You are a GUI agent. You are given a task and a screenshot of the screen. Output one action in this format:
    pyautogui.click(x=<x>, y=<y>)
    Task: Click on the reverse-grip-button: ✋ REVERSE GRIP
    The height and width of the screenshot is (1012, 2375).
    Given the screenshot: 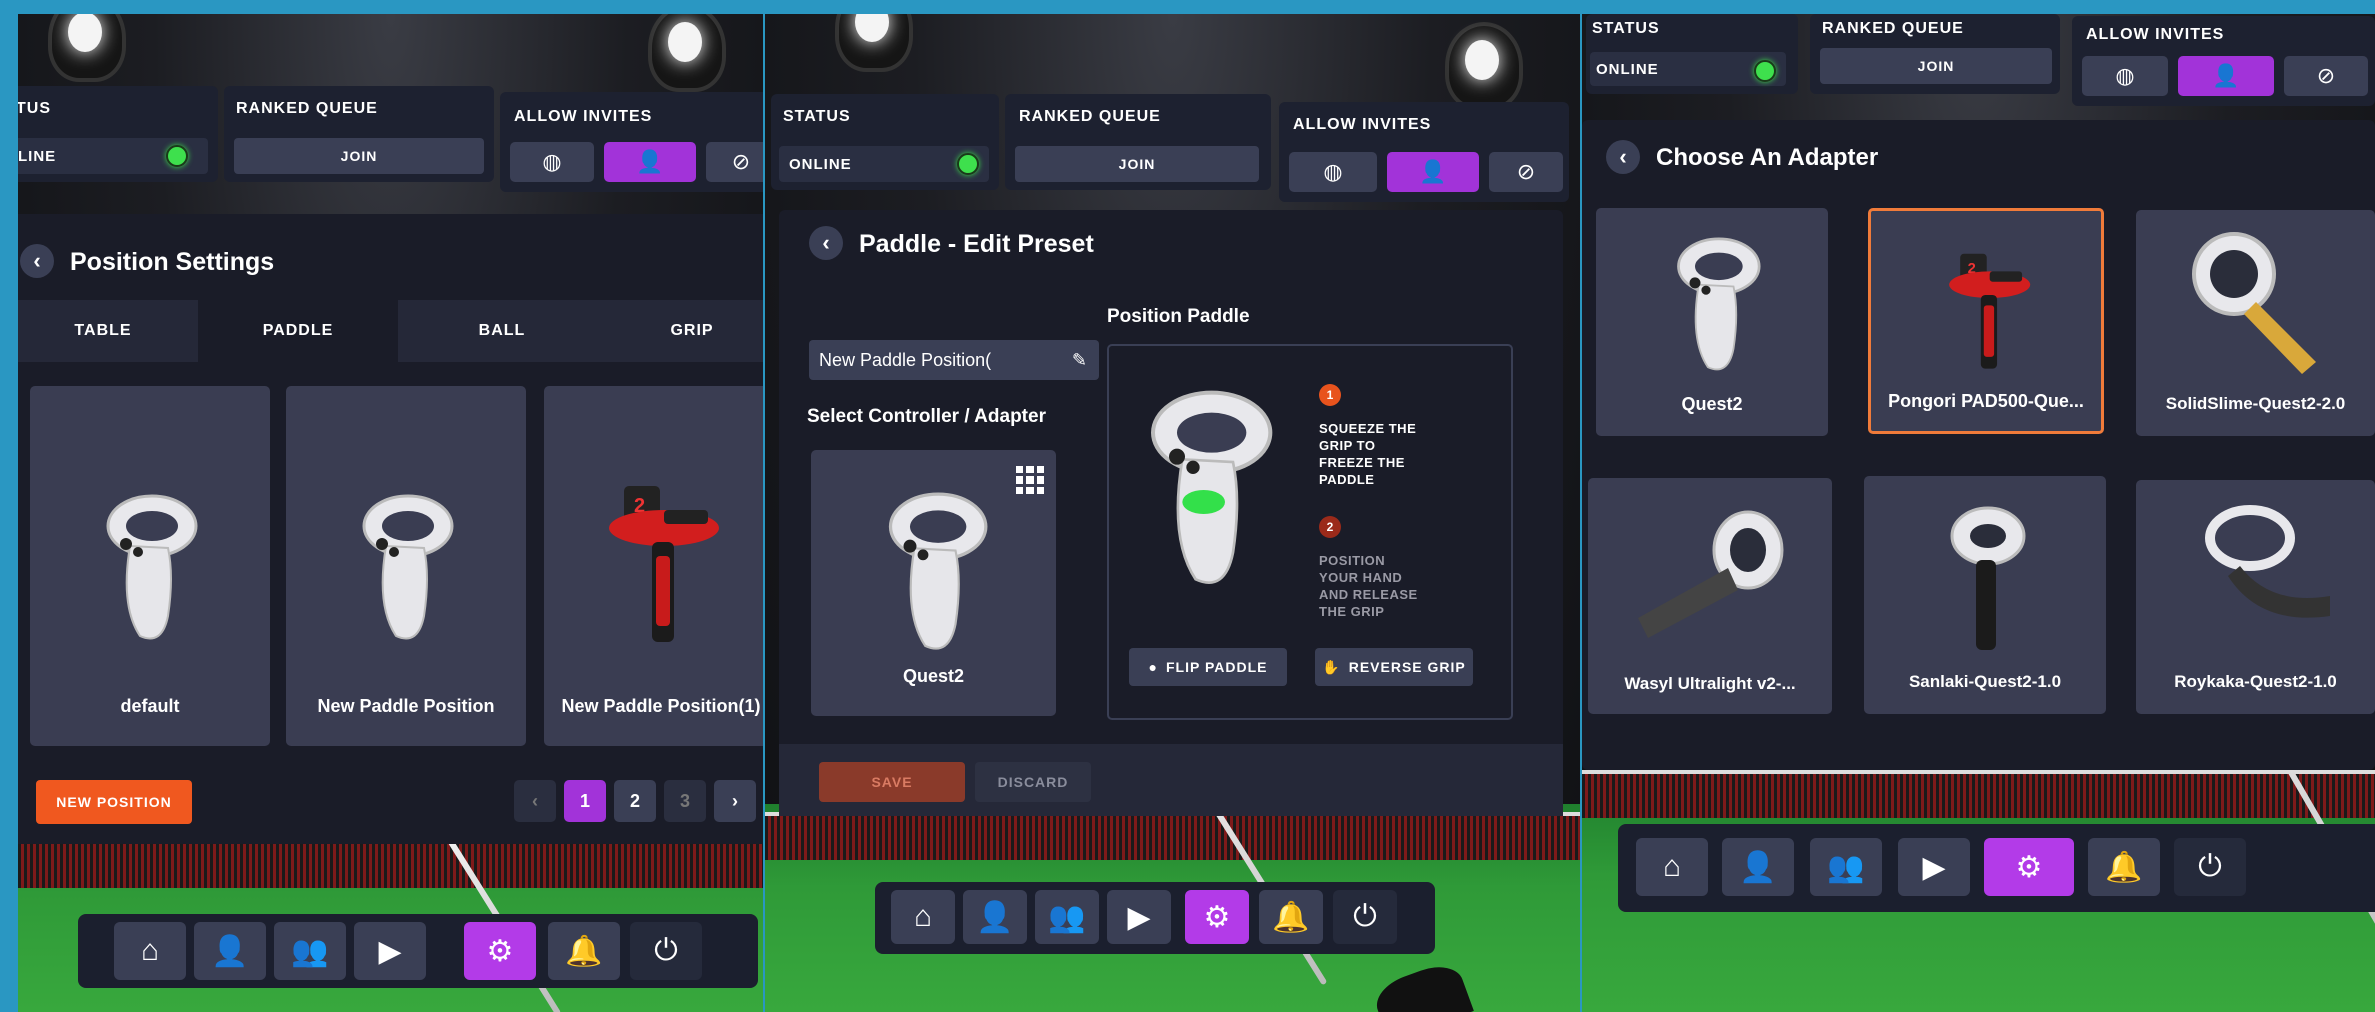 What is the action you would take?
    pyautogui.click(x=1394, y=667)
    